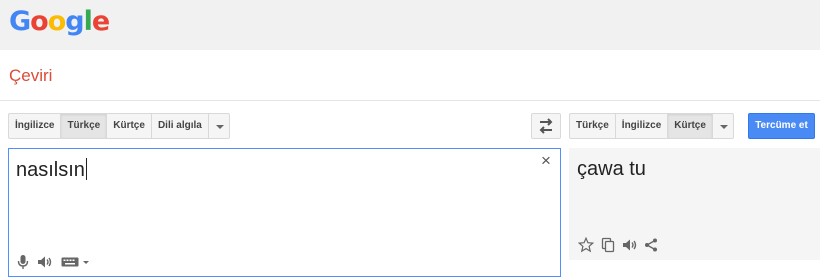 This screenshot has height=279, width=820. What do you see at coordinates (611, 169) in the screenshot?
I see `translation-output-text: çawa tu` at bounding box center [611, 169].